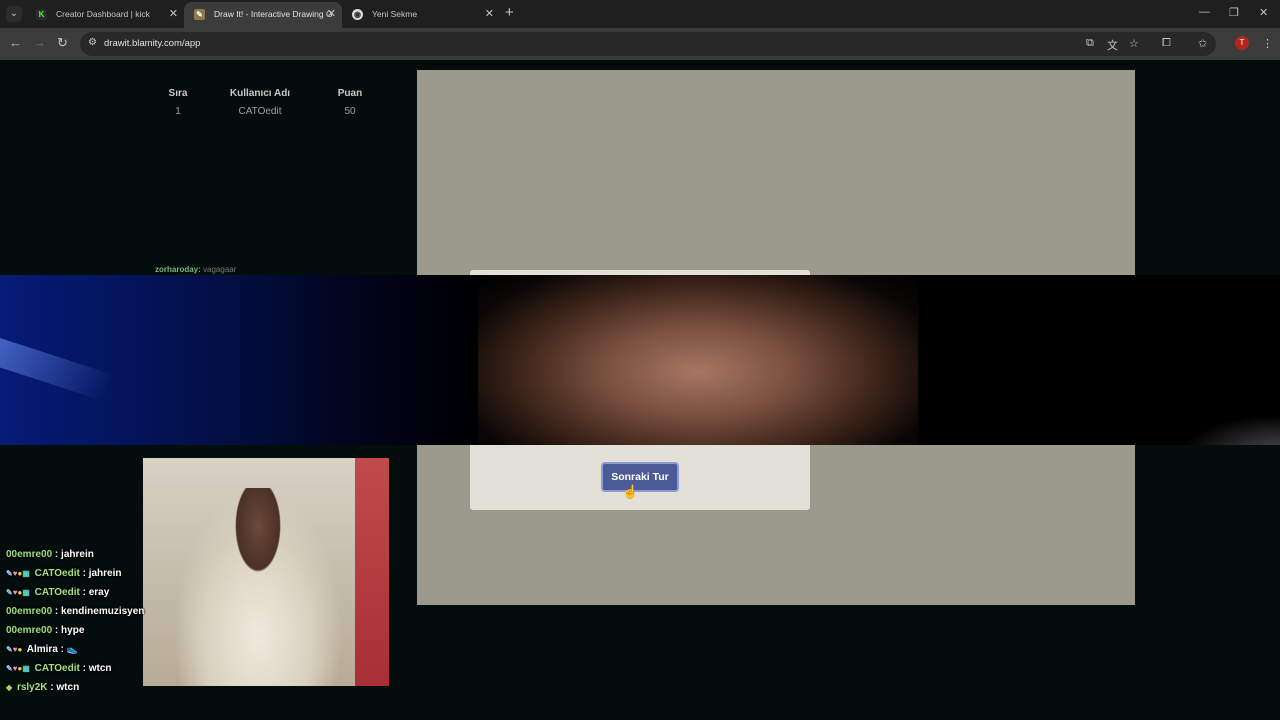 The height and width of the screenshot is (720, 1280). I want to click on bookmarks-icon: ✩, so click(1202, 43).